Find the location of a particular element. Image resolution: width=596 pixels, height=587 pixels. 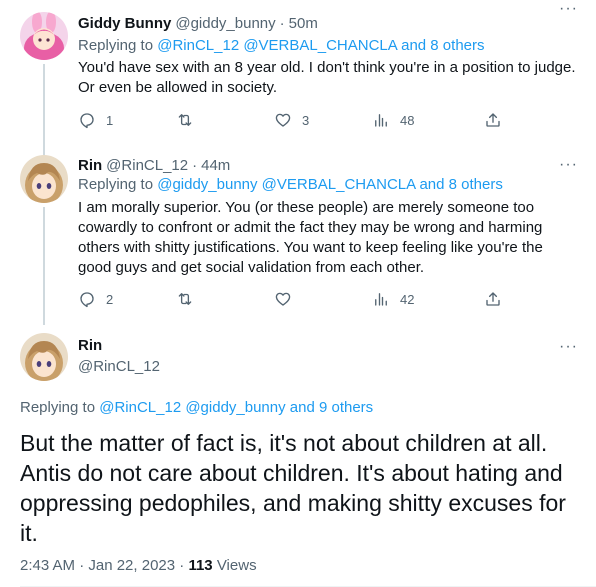

reply-button: 2 is located at coordinates (95, 299).